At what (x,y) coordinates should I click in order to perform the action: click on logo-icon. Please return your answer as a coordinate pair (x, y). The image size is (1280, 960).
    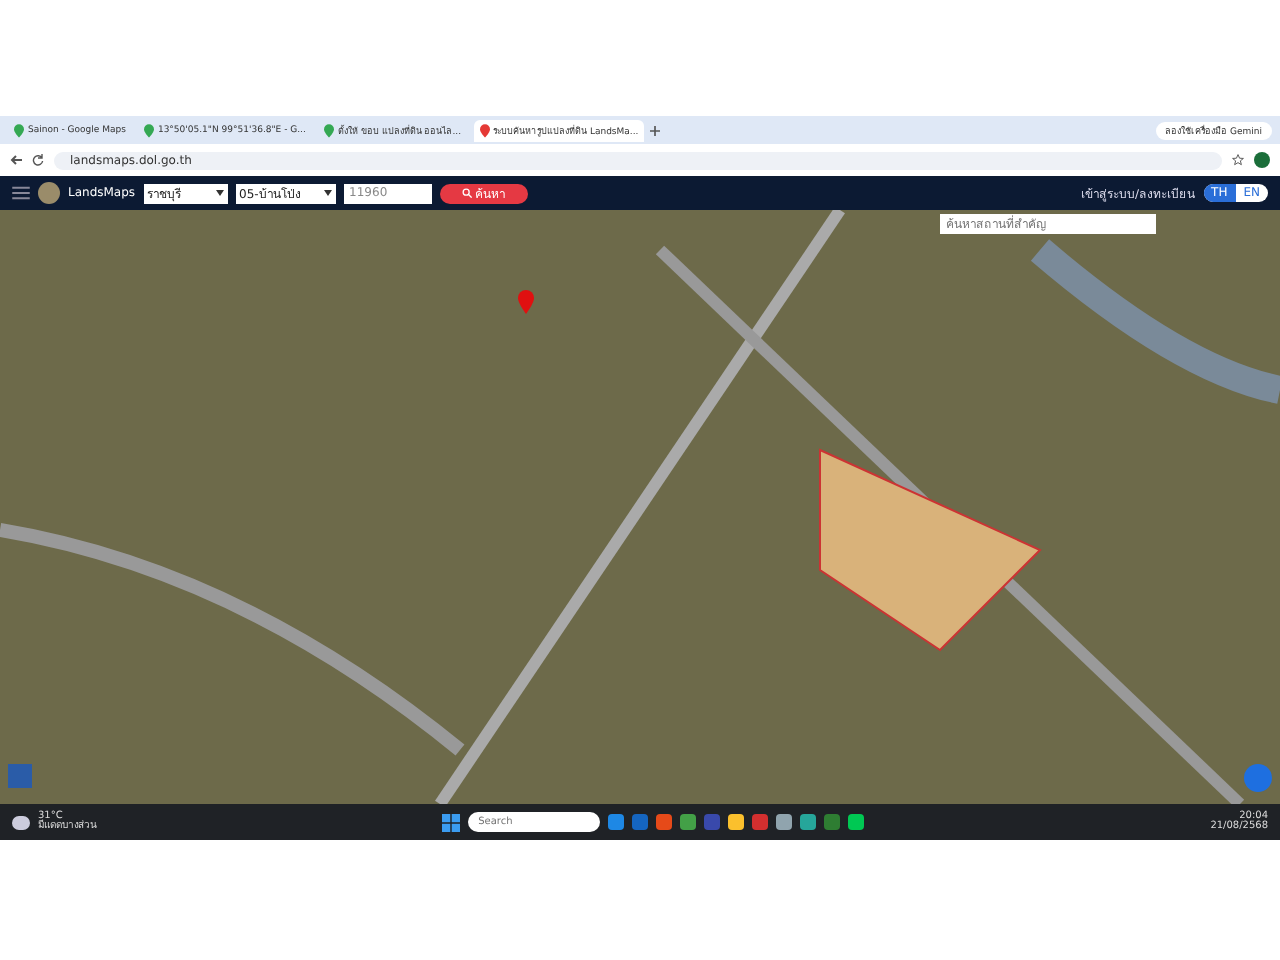
    Looking at the image, I should click on (49, 193).